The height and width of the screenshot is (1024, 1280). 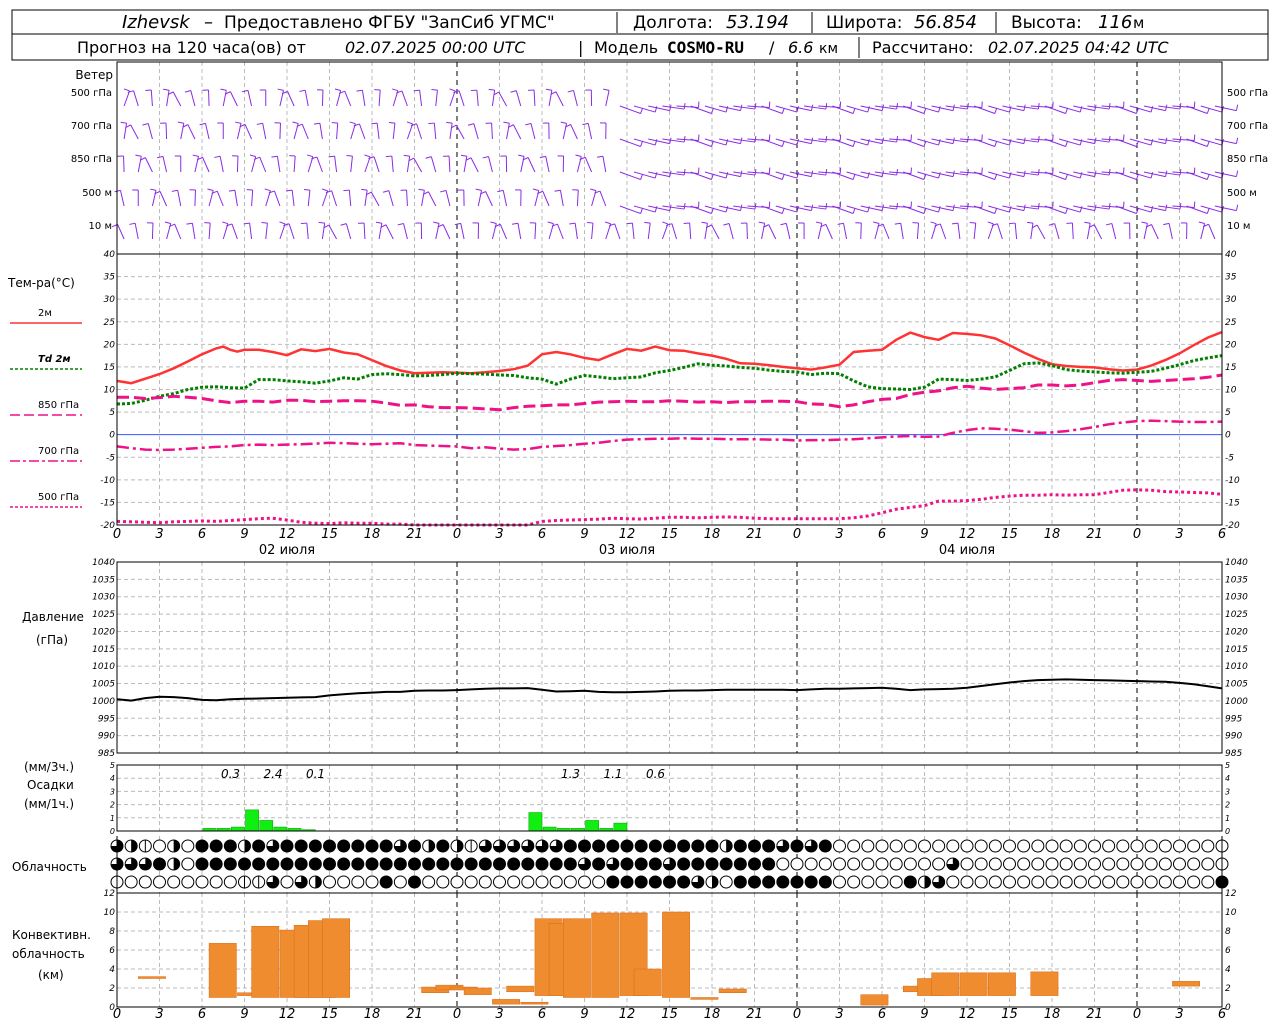 What do you see at coordinates (110, 391) in the screenshot?
I see `temp-tick-label-left: 10` at bounding box center [110, 391].